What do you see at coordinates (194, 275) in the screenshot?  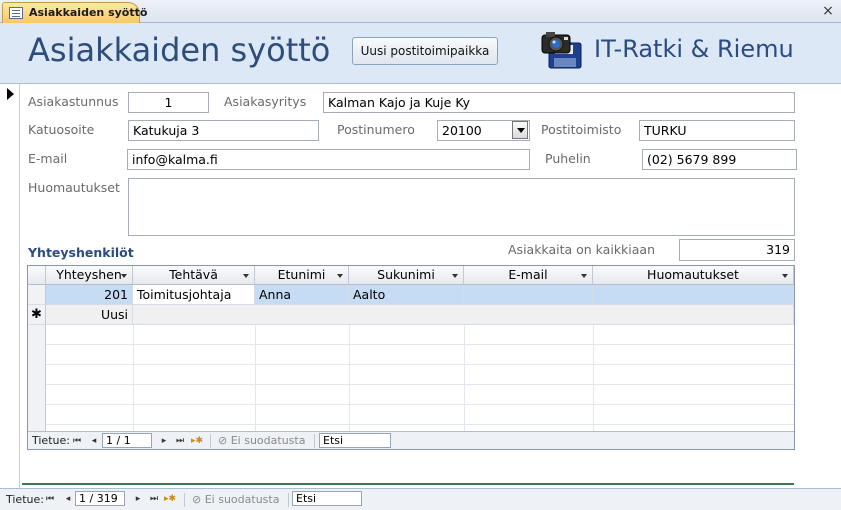 I see `column-header-tehtava: Tehtävä` at bounding box center [194, 275].